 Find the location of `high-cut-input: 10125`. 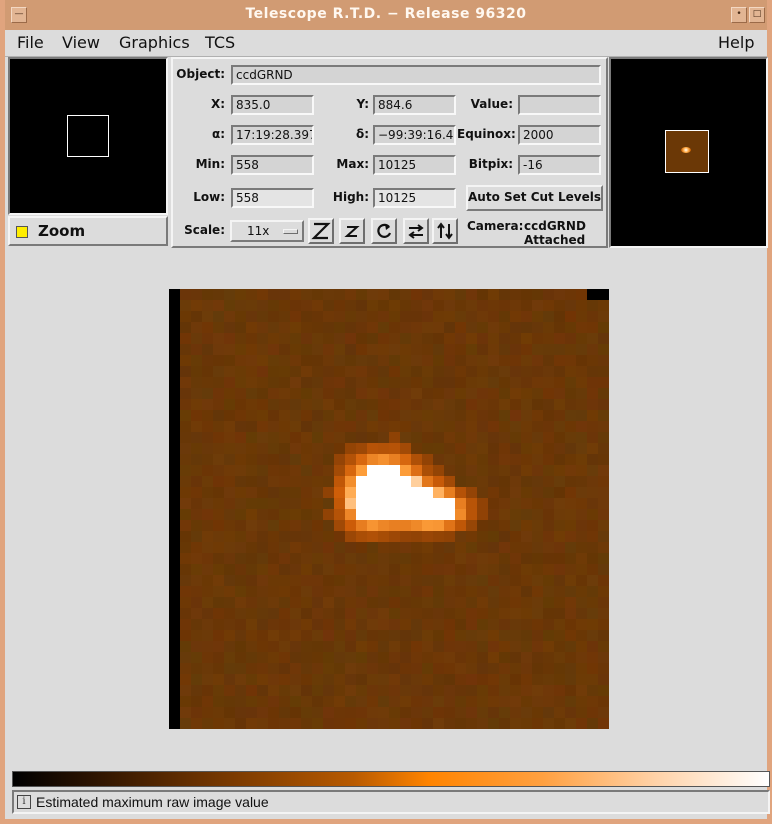

high-cut-input: 10125 is located at coordinates (414, 198).